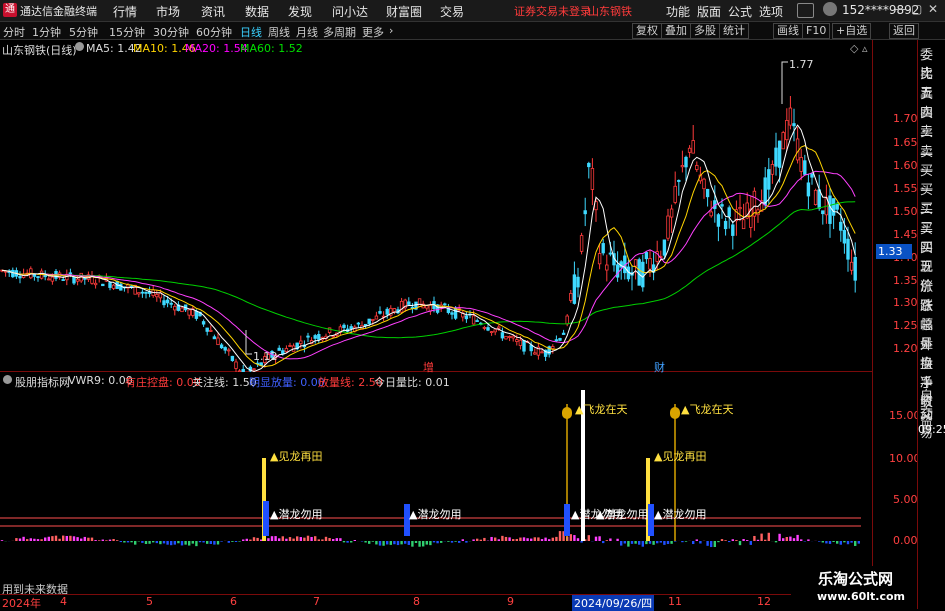  Describe the element at coordinates (171, 32) in the screenshot. I see `period-30min: 30分钟` at that location.